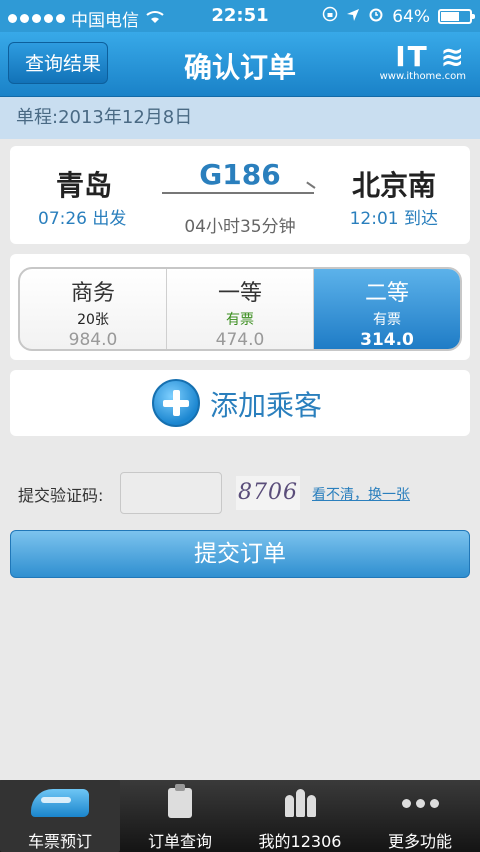 This screenshot has width=480, height=852. I want to click on seat-option-second-class: 二等 有票 314.0, so click(387, 309).